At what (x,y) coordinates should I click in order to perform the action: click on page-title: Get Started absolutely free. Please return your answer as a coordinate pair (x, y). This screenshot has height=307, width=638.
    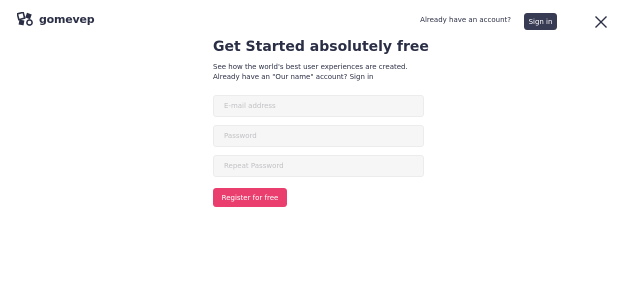
    Looking at the image, I should click on (321, 47).